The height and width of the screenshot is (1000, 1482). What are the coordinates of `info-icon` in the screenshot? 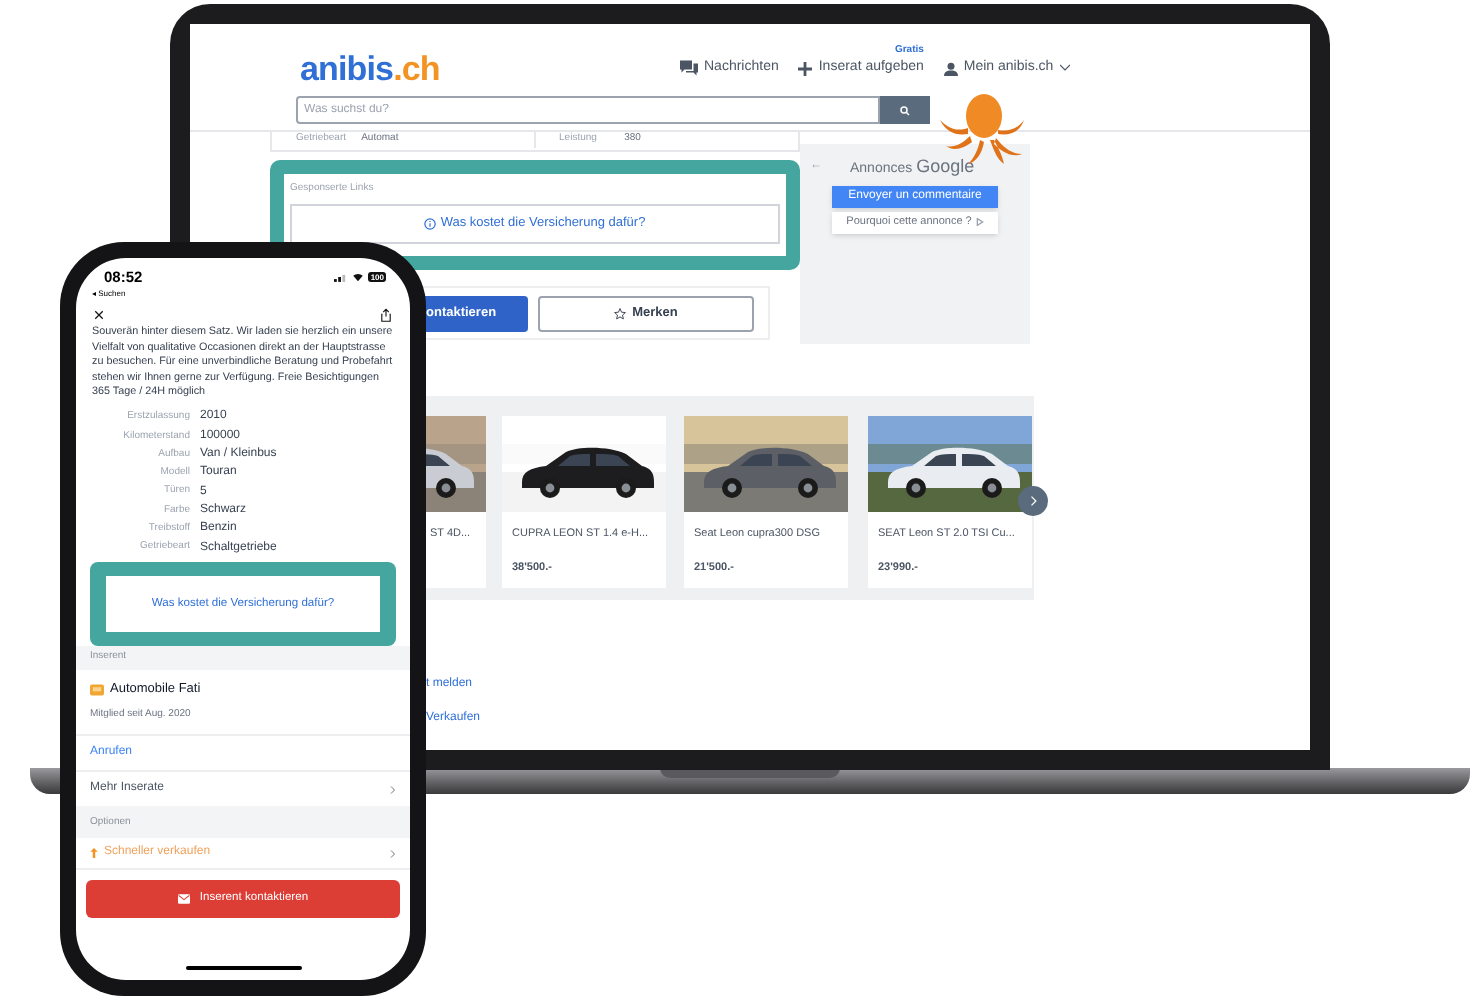 It's located at (430, 223).